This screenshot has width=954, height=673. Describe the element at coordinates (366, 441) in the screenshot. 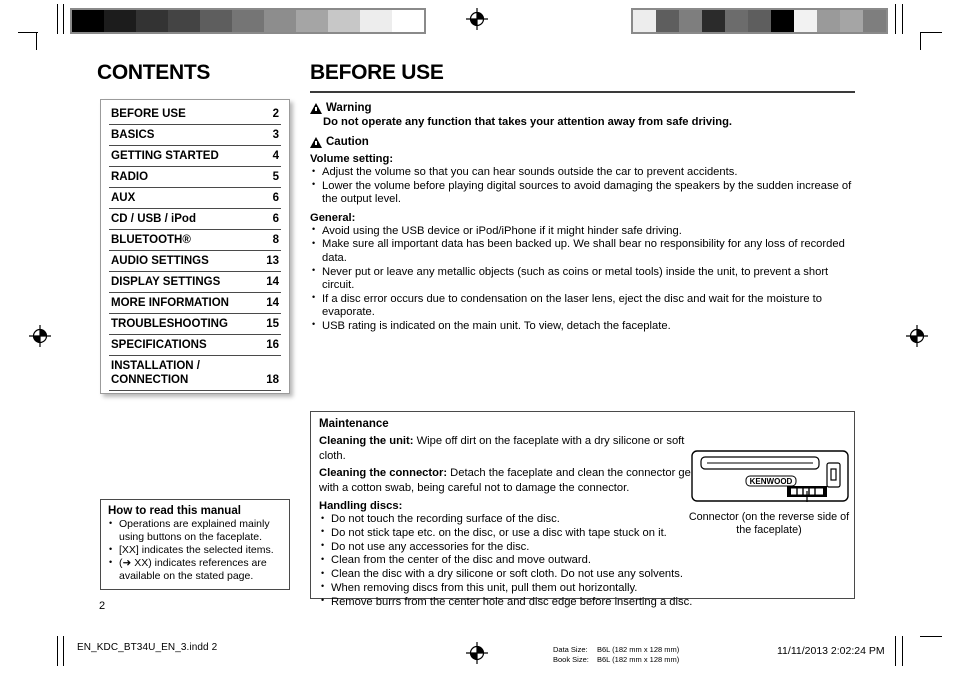

I see `cleaning-the-unit-label: Cleaning the unit:` at that location.